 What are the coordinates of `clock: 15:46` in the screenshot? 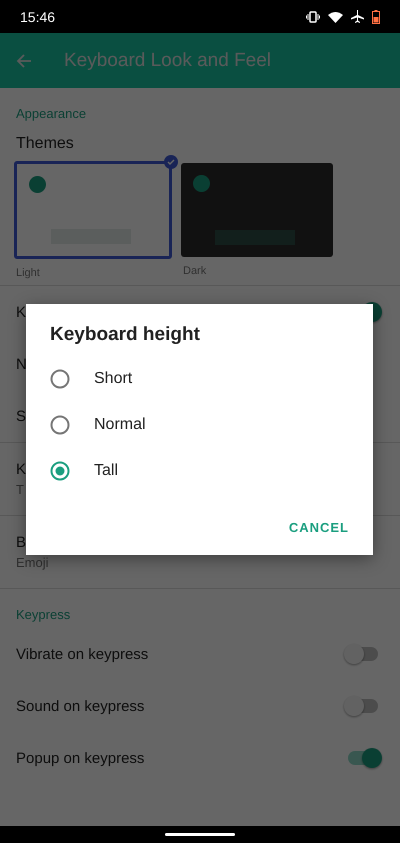 It's located at (38, 16).